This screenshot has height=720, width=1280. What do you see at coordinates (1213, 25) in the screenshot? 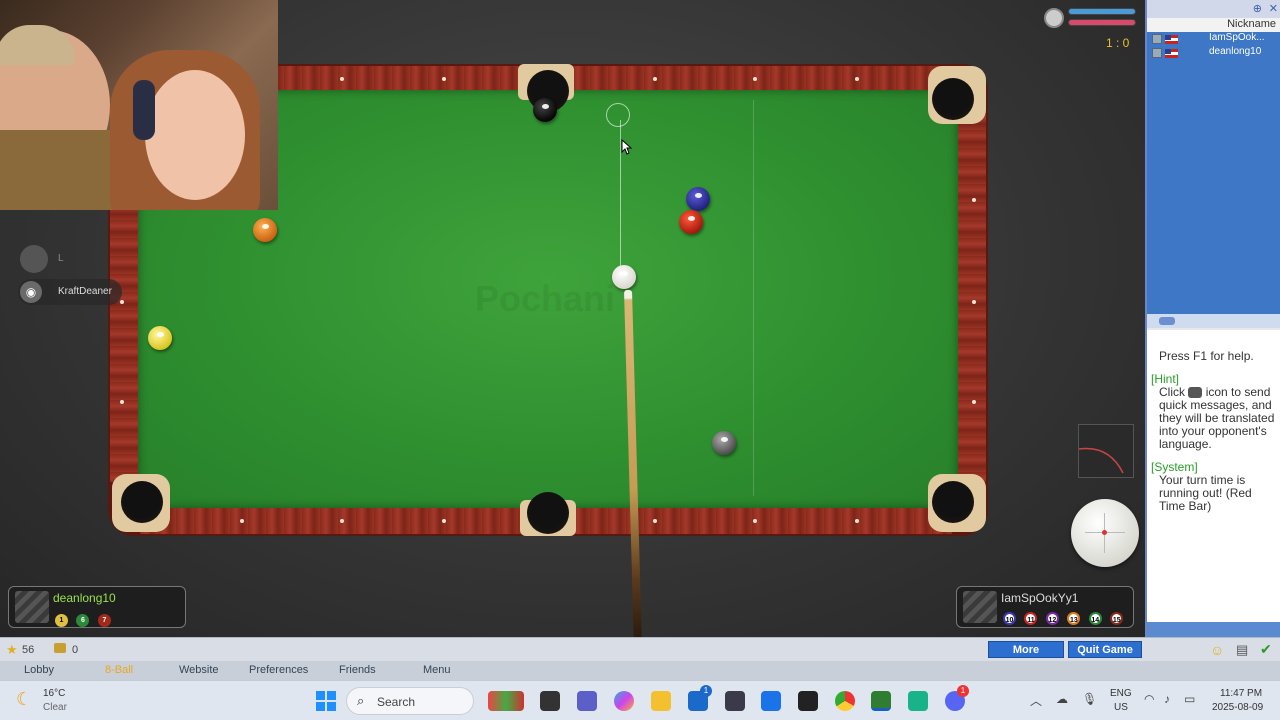
I see `nickname-column-header: Nickname` at bounding box center [1213, 25].